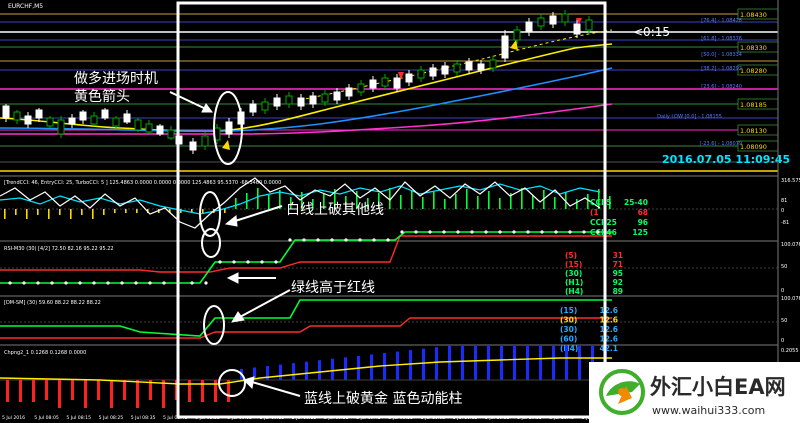  I want to click on time-axis-label: 5 Jul 2016, so click(13, 418).